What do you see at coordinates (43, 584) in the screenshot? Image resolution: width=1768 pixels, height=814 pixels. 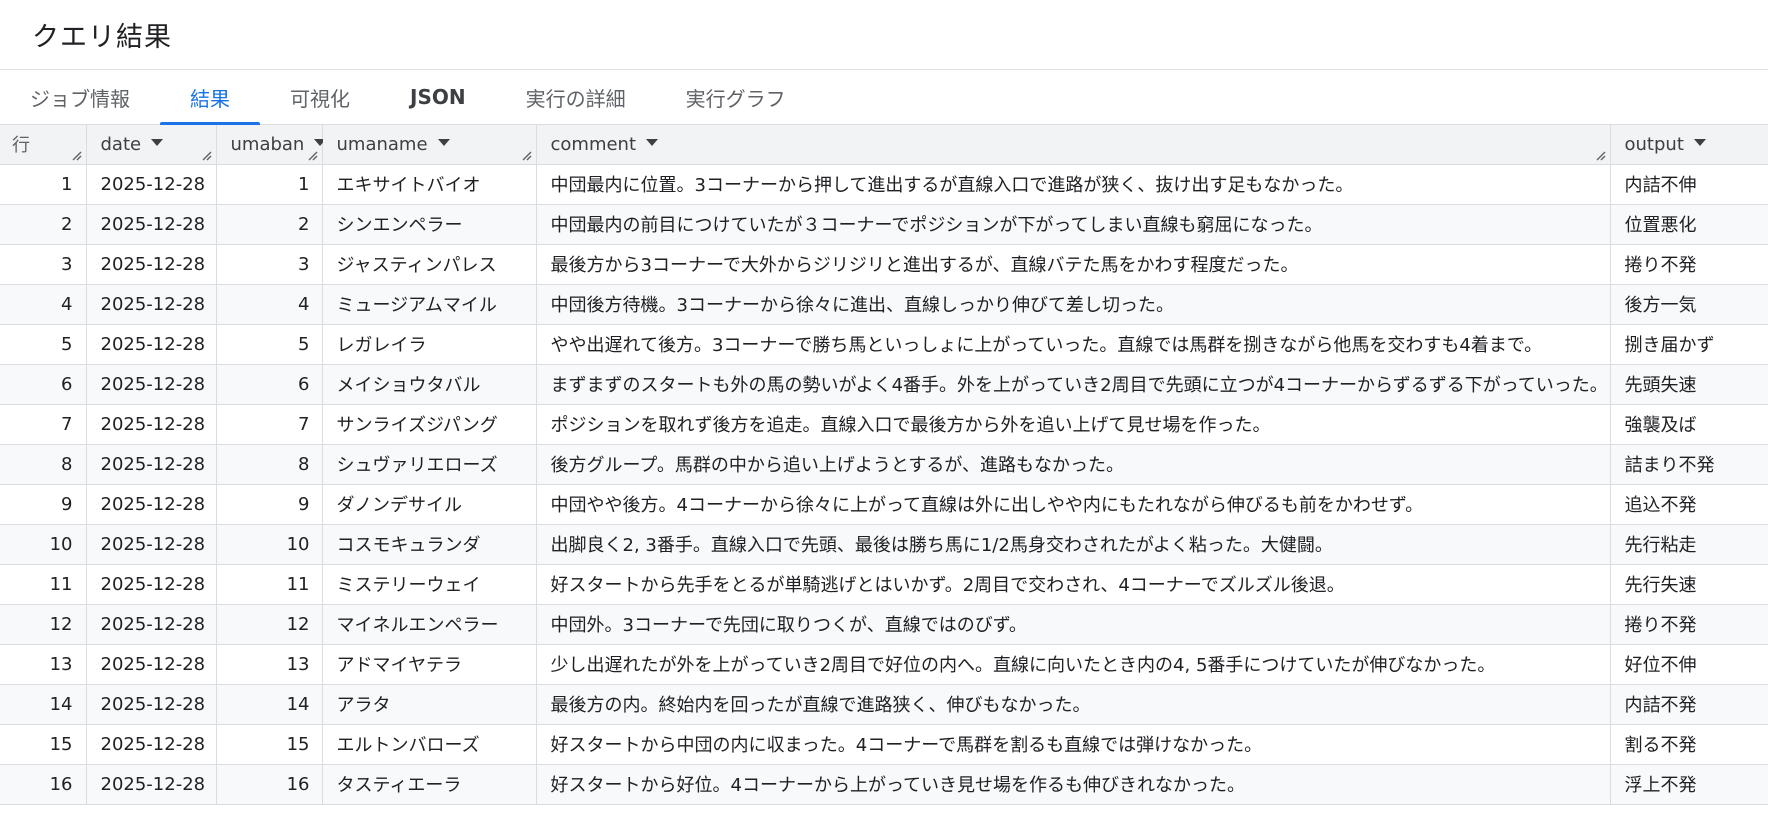 I see `cell-row-number: 11` at bounding box center [43, 584].